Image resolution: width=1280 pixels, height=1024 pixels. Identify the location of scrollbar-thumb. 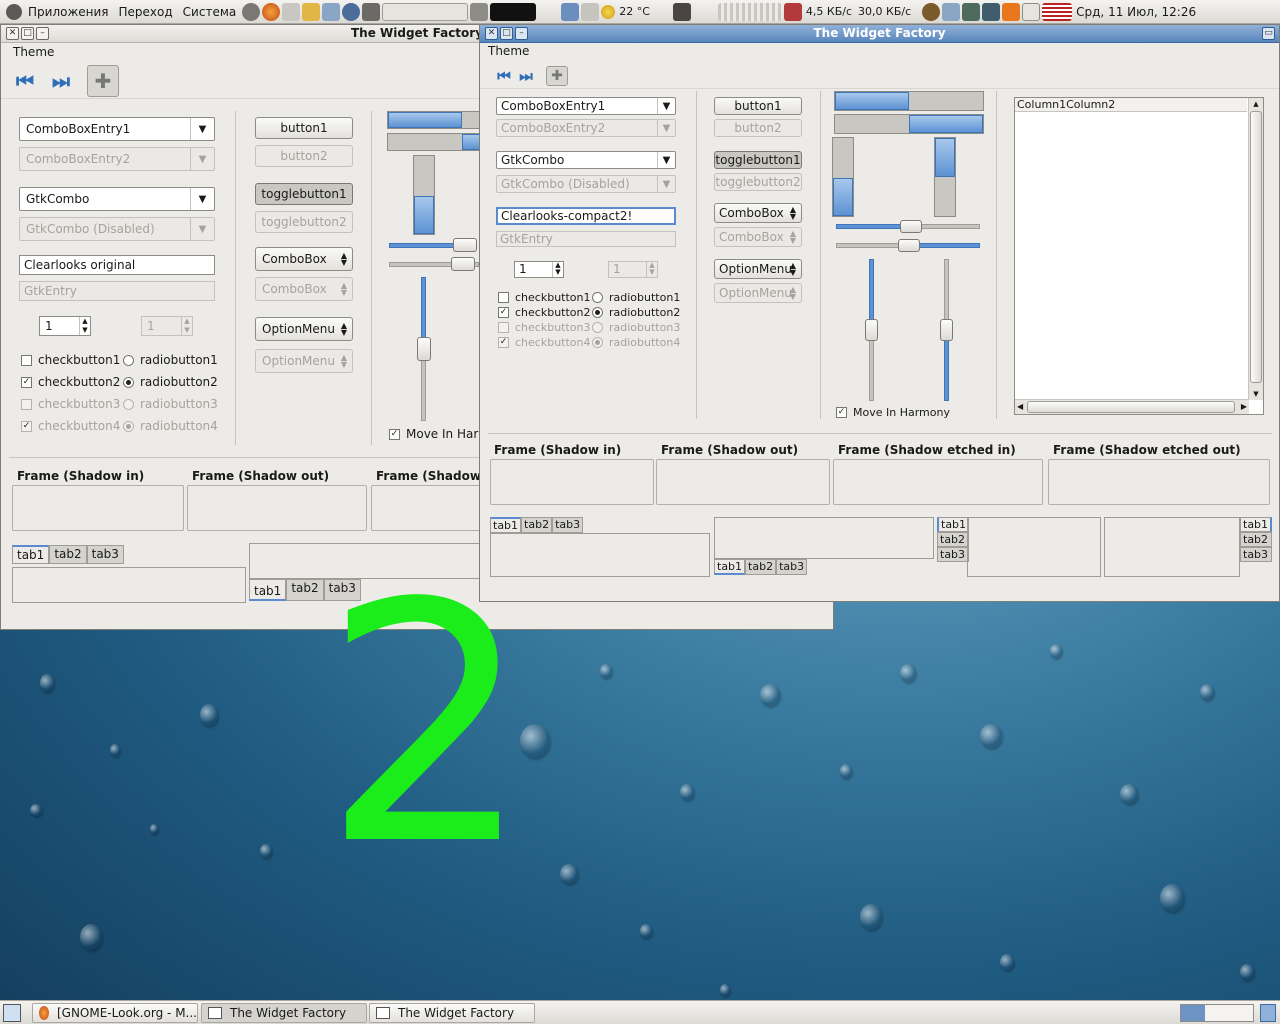
(1256, 247).